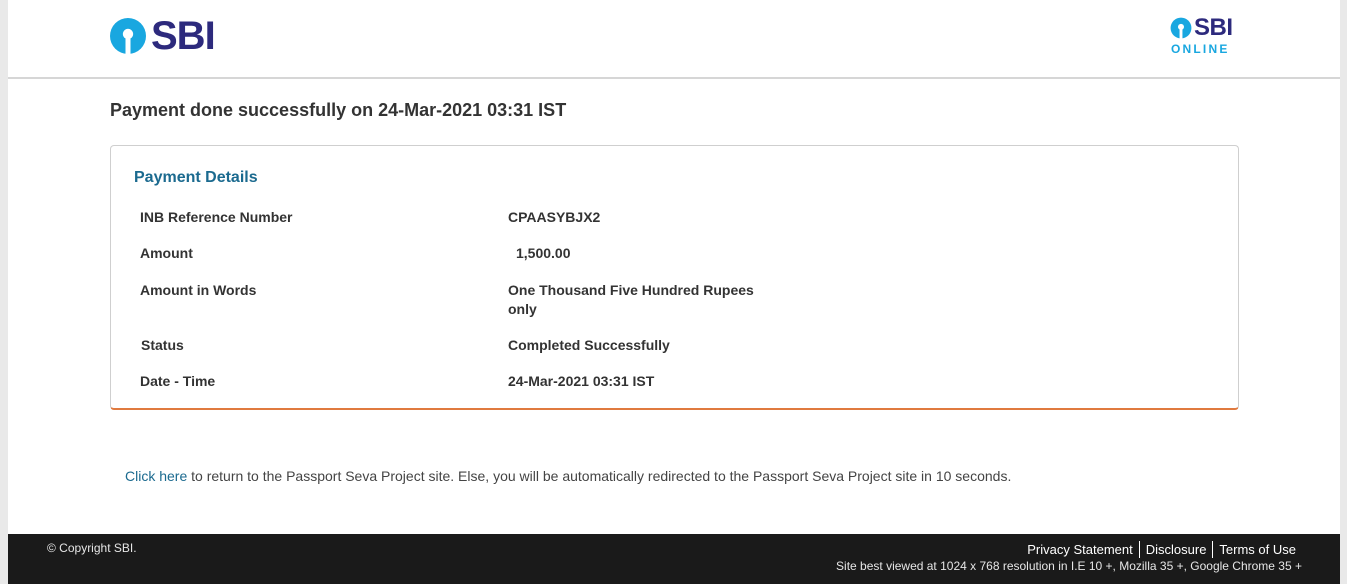 This screenshot has height=584, width=1347. What do you see at coordinates (631, 299) in the screenshot?
I see `row-value-amount-in-words: One Thousand Five Hundred Rupees only` at bounding box center [631, 299].